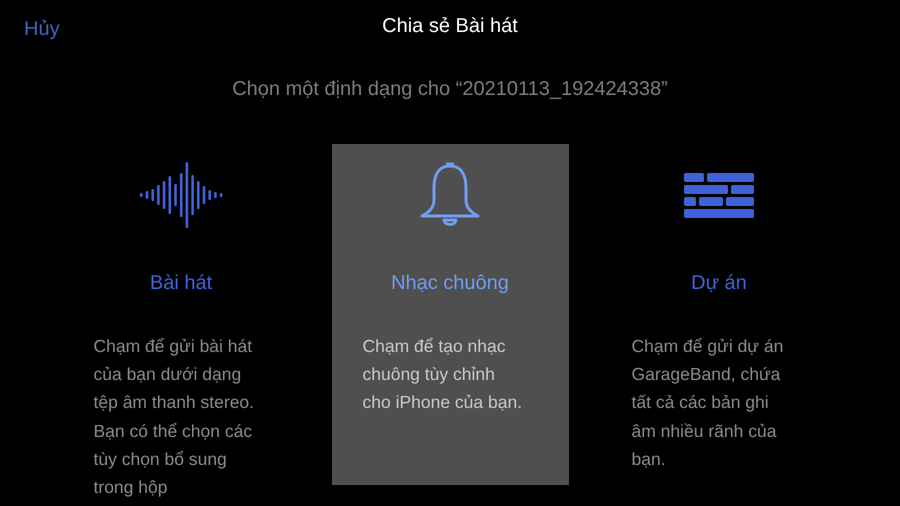 Image resolution: width=900 pixels, height=506 pixels. What do you see at coordinates (708, 403) in the screenshot?
I see `option-description: Chạm để gửi dự án GarageBand, chứa tất cả các bản ghi âm nhiều rãnh của bạn.` at bounding box center [708, 403].